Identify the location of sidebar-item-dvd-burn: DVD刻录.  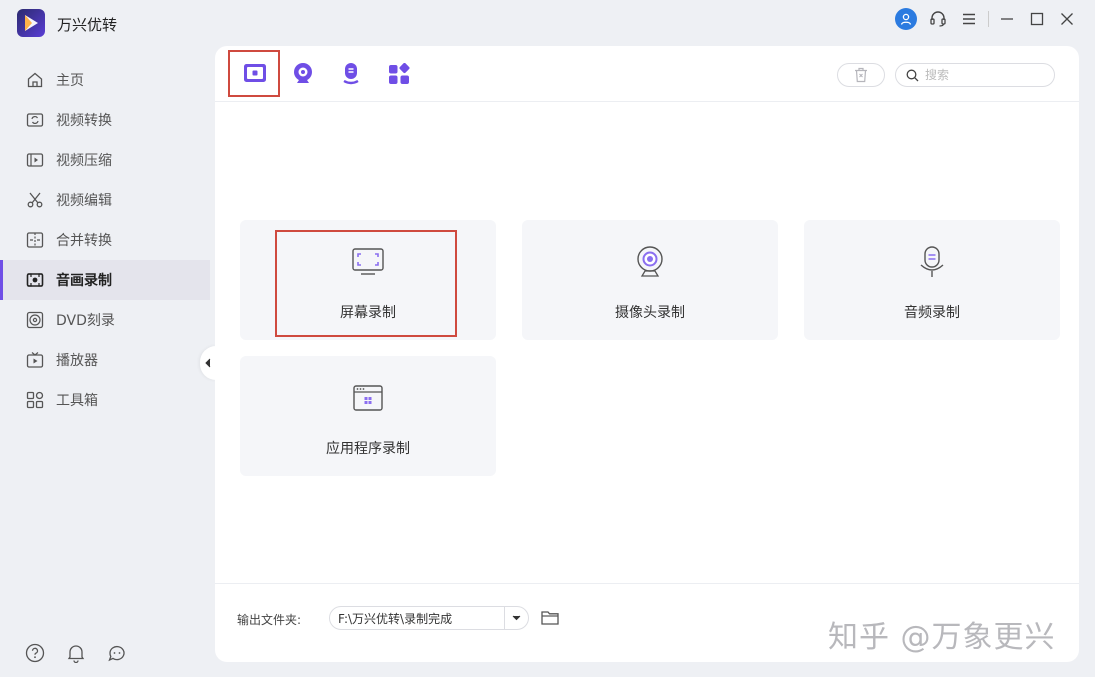
(105, 320).